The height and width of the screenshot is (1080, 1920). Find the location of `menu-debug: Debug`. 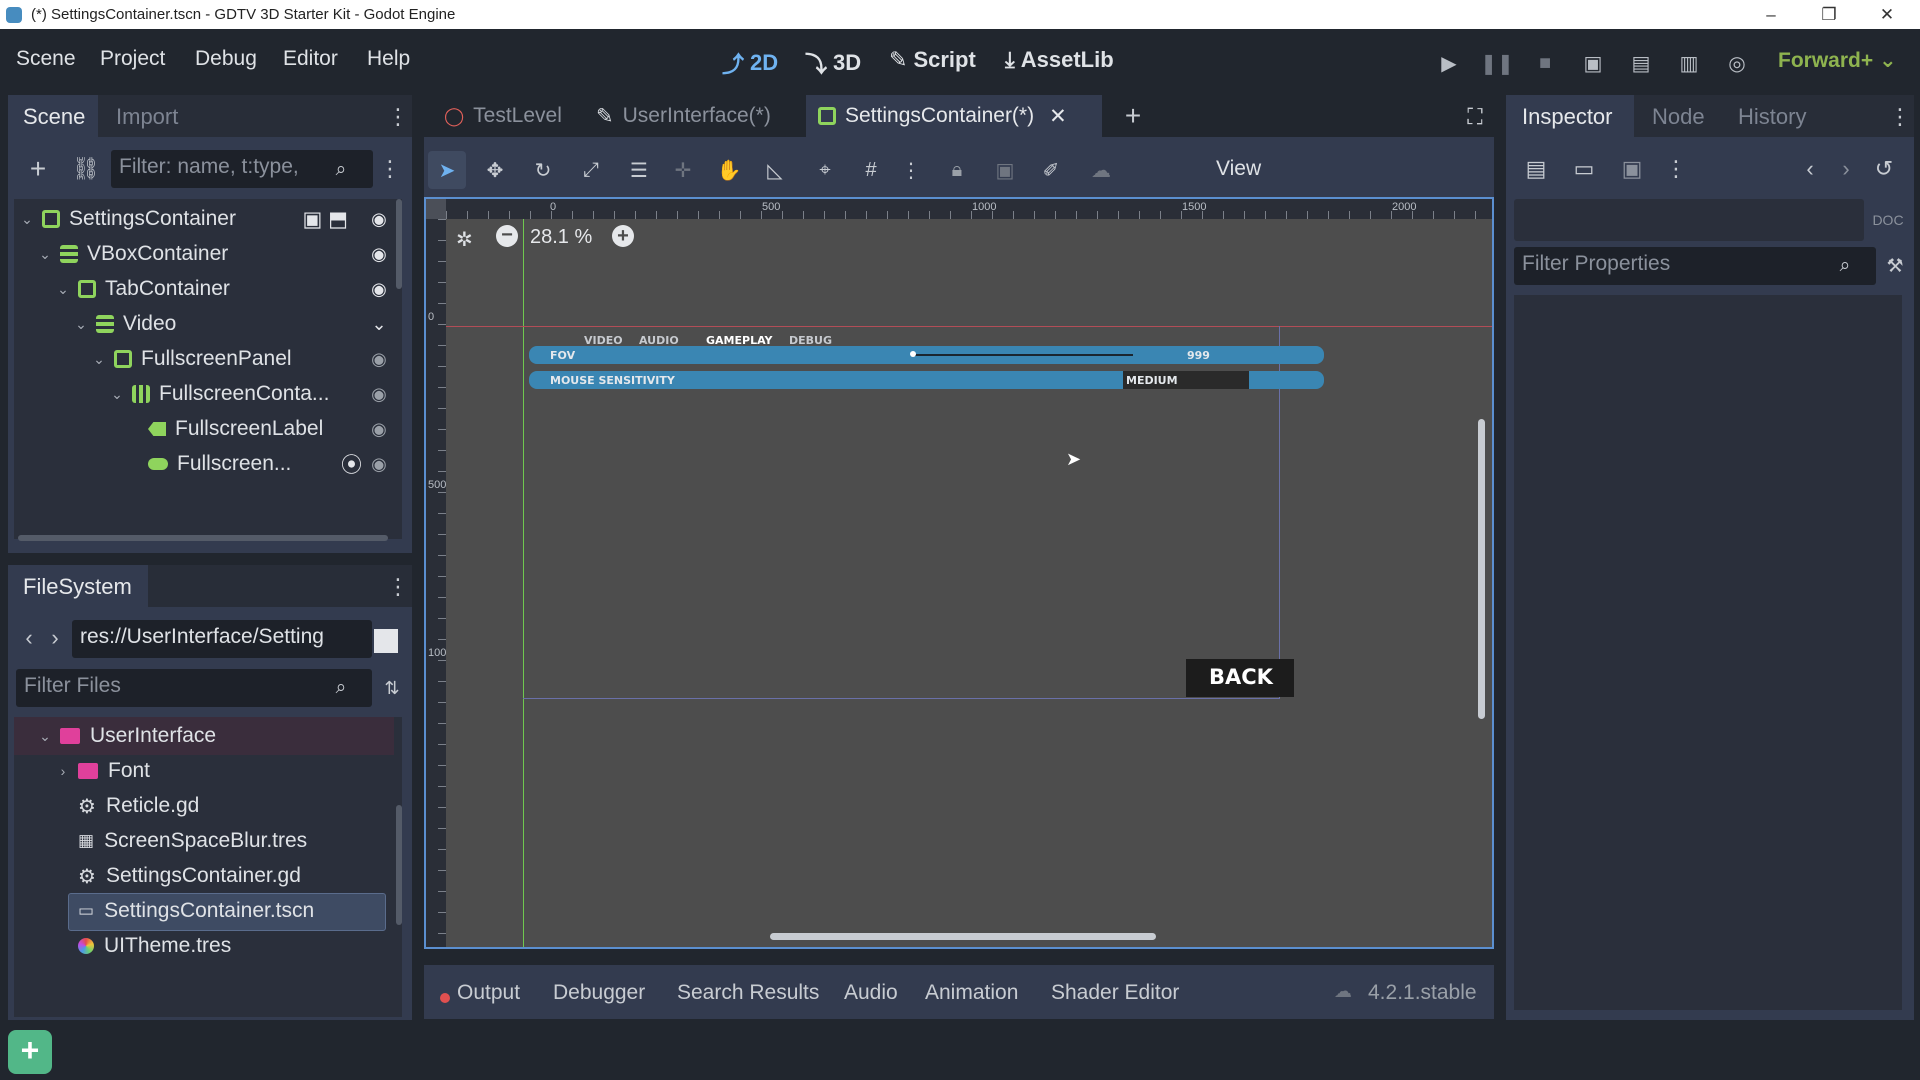

menu-debug: Debug is located at coordinates (226, 59).